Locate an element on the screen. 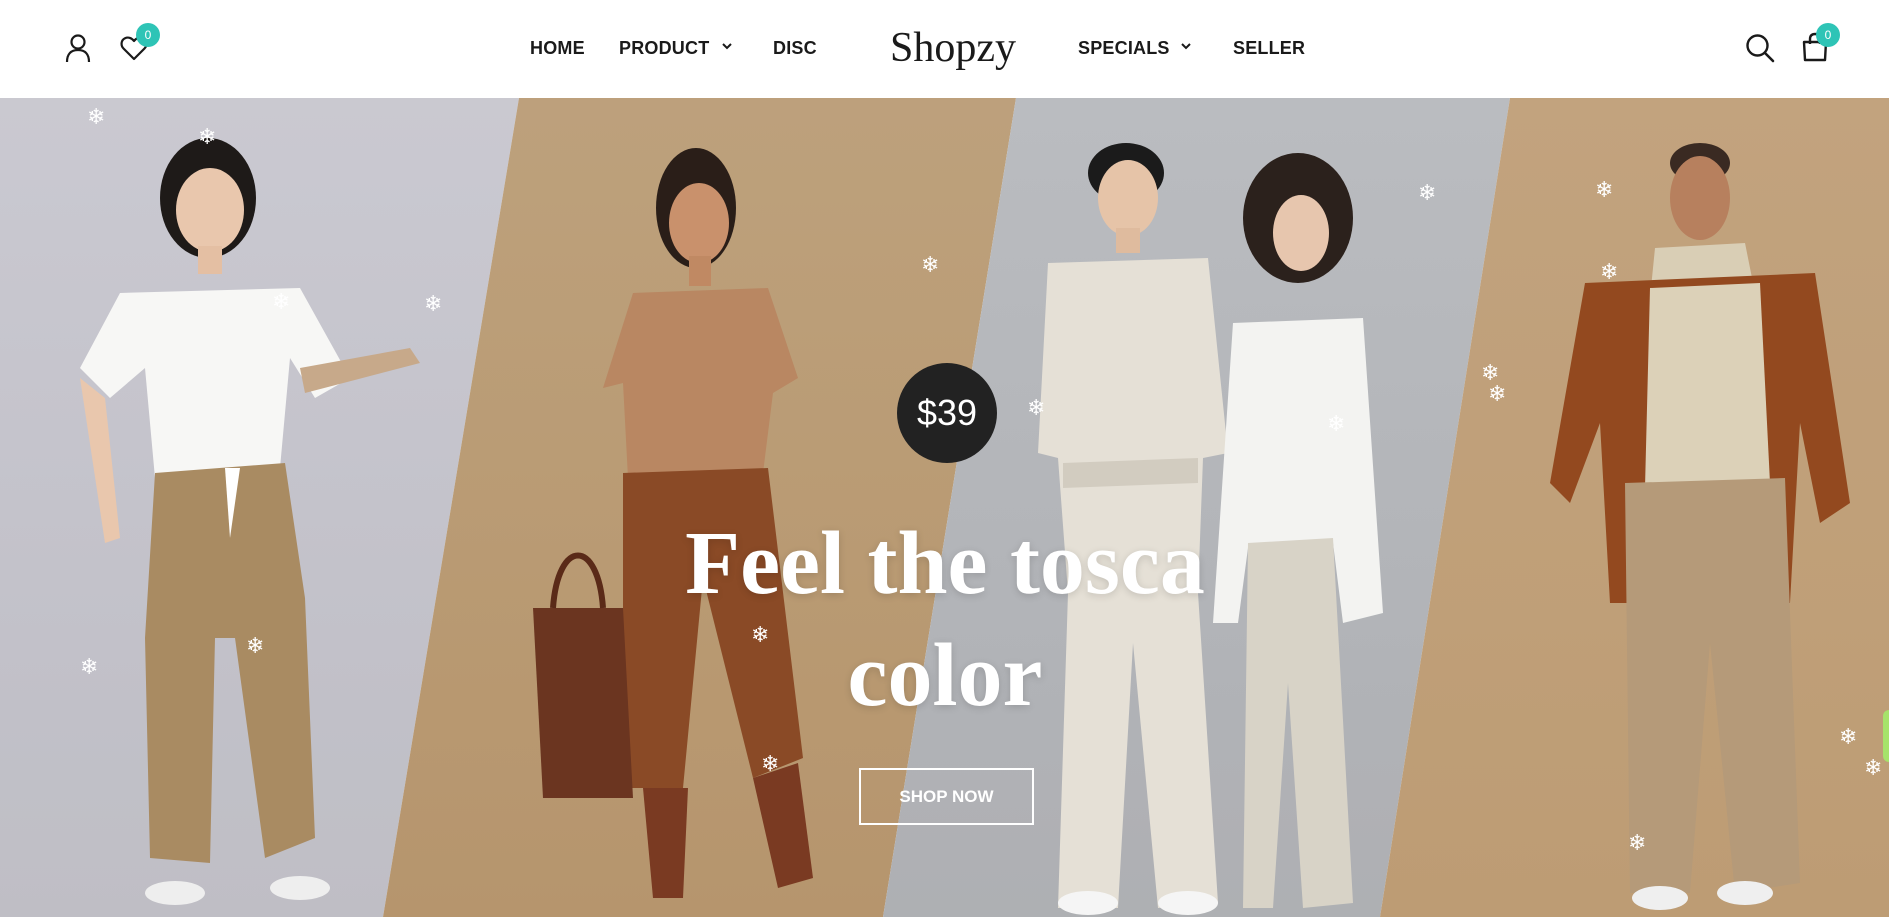 Image resolution: width=1889 pixels, height=917 pixels. model-figure is located at coordinates (1700, 526).